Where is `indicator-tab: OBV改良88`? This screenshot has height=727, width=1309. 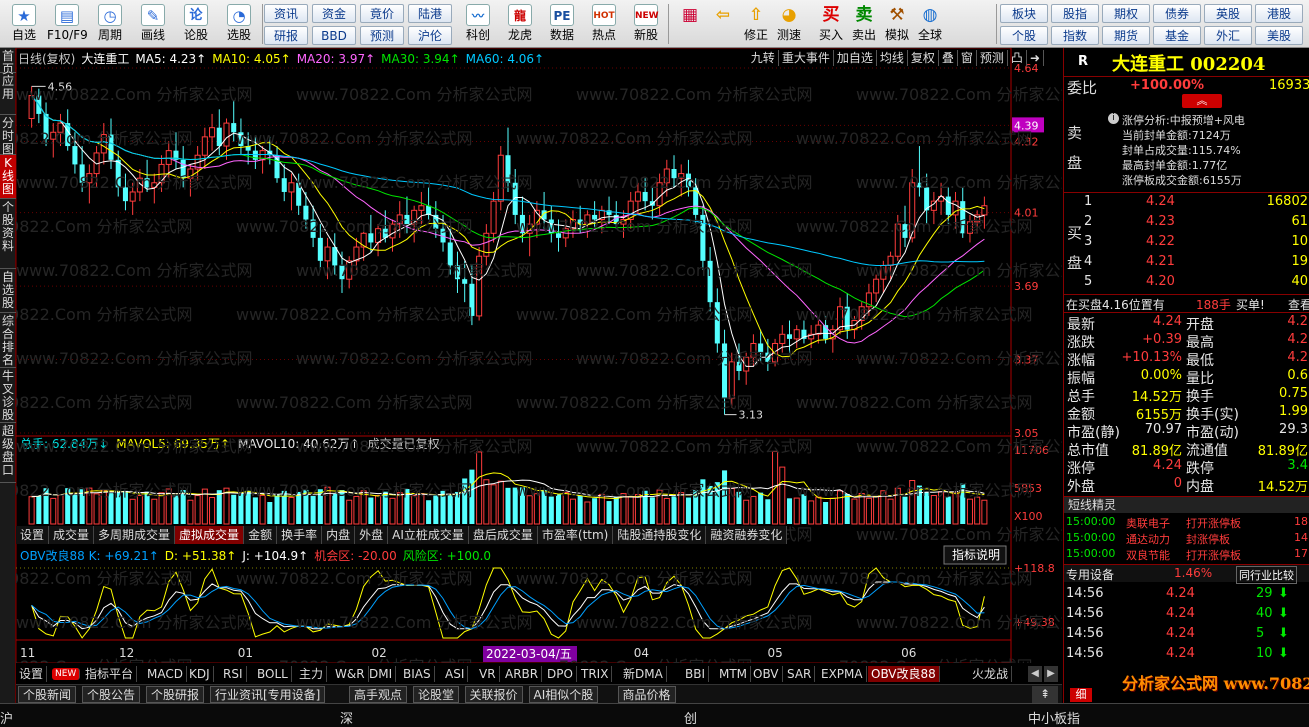
indicator-tab: OBV改良88 is located at coordinates (904, 674).